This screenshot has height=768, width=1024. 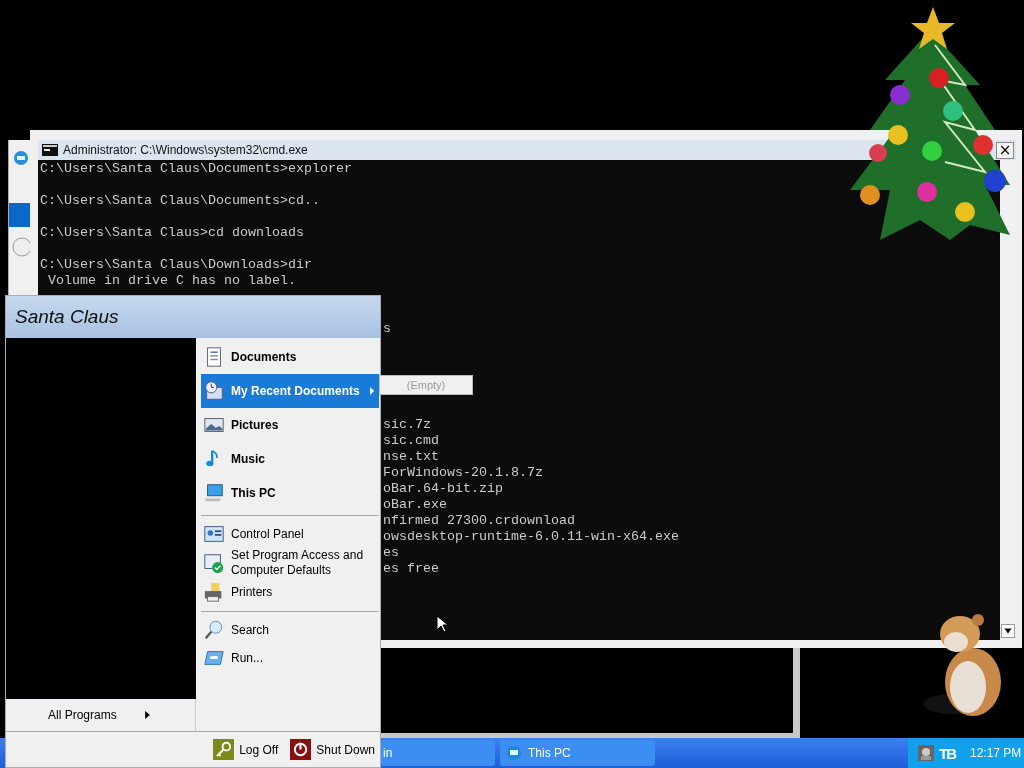 I want to click on menu-item: This PC, so click(x=290, y=493).